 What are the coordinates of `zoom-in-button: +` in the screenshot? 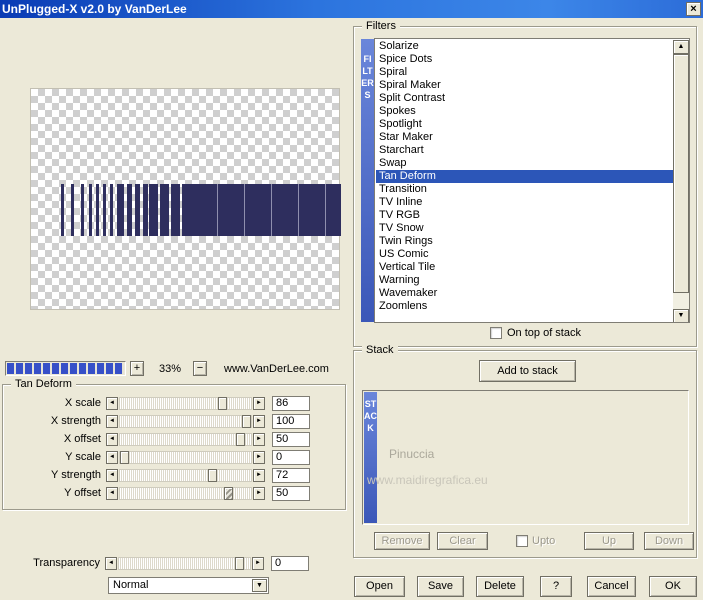 It's located at (137, 368).